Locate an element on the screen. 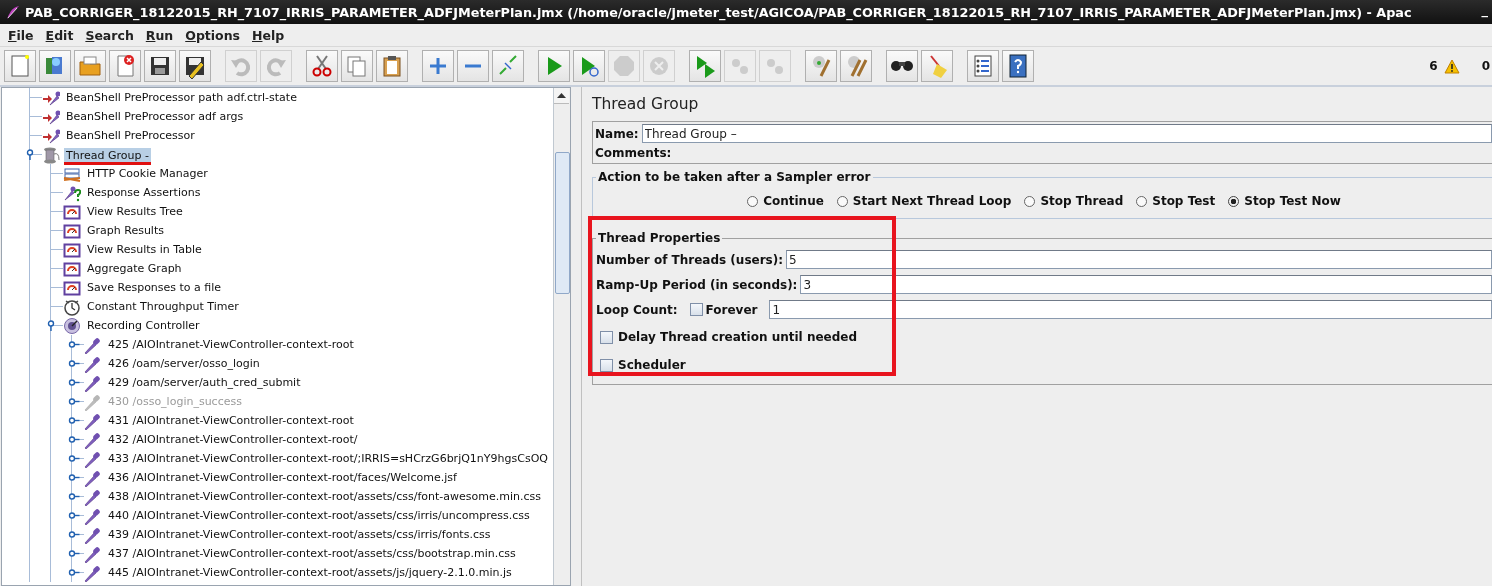 The image size is (1492, 586). toggle-button is located at coordinates (508, 66).